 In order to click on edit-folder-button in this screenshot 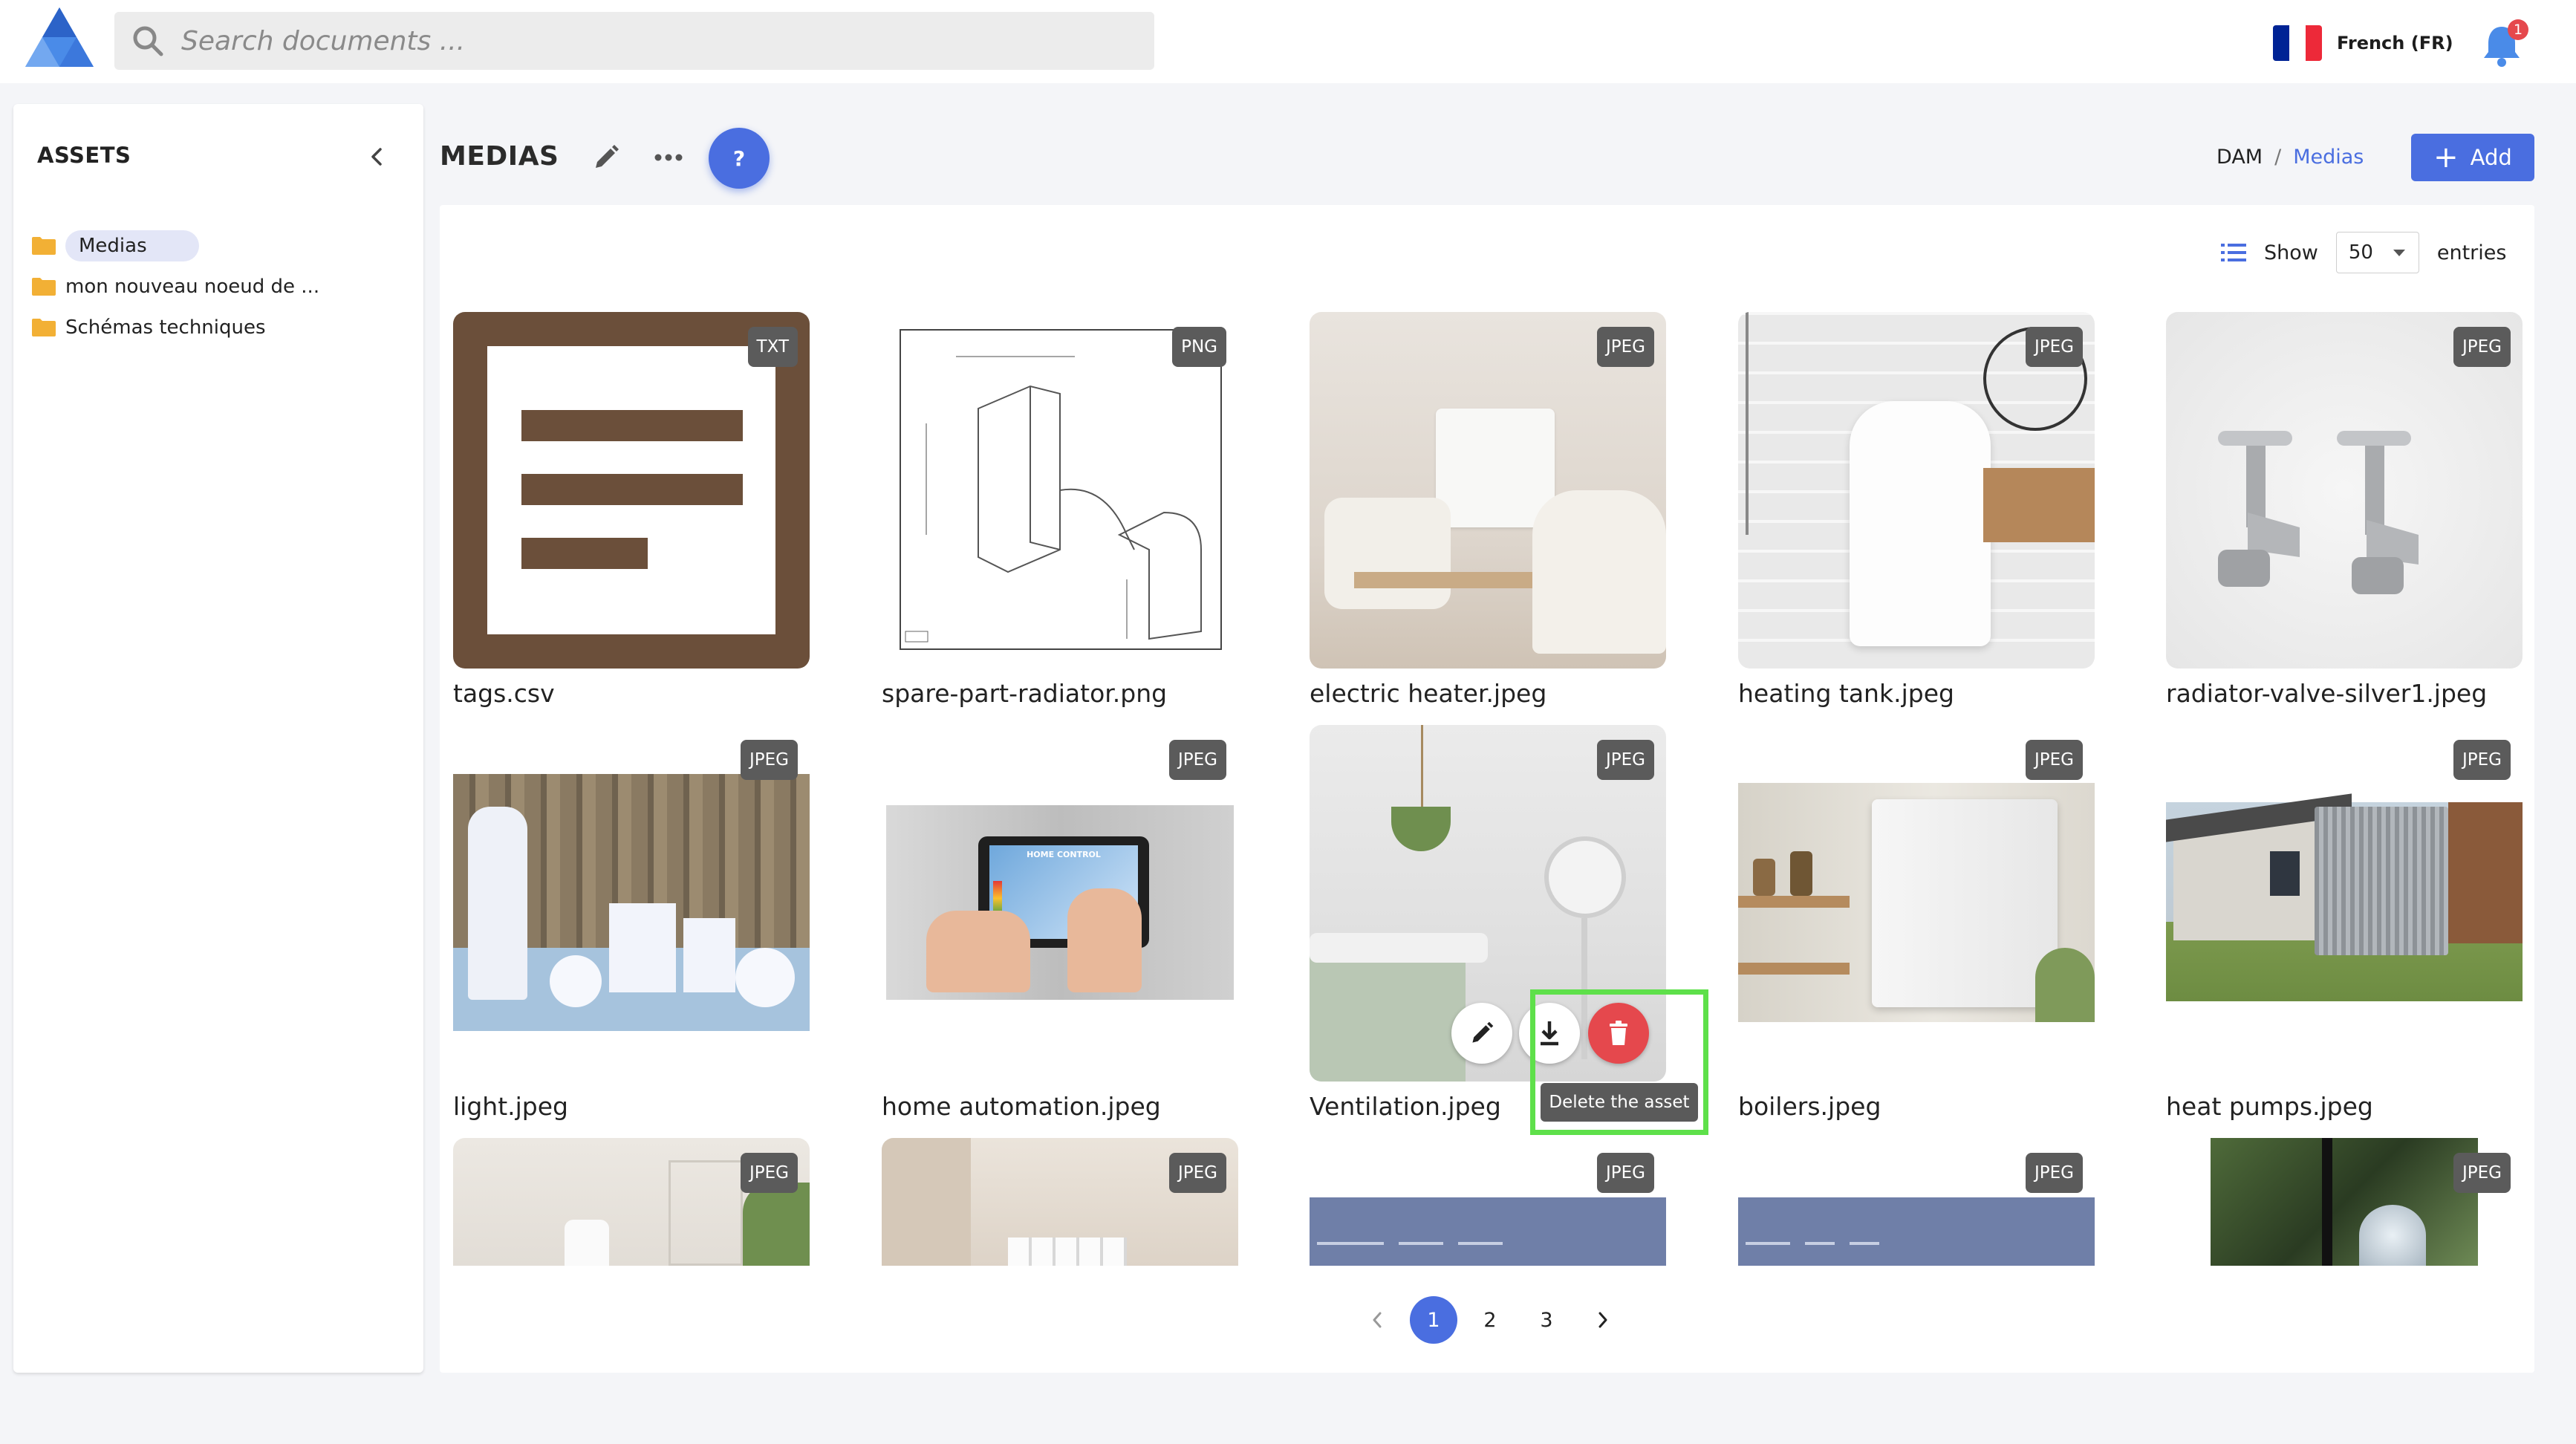, I will do `click(606, 157)`.